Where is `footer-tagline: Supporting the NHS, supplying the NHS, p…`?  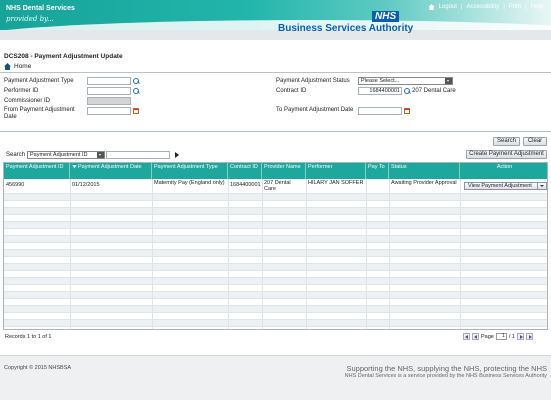
footer-tagline: Supporting the NHS, supplying the NHS, p… is located at coordinates (446, 368).